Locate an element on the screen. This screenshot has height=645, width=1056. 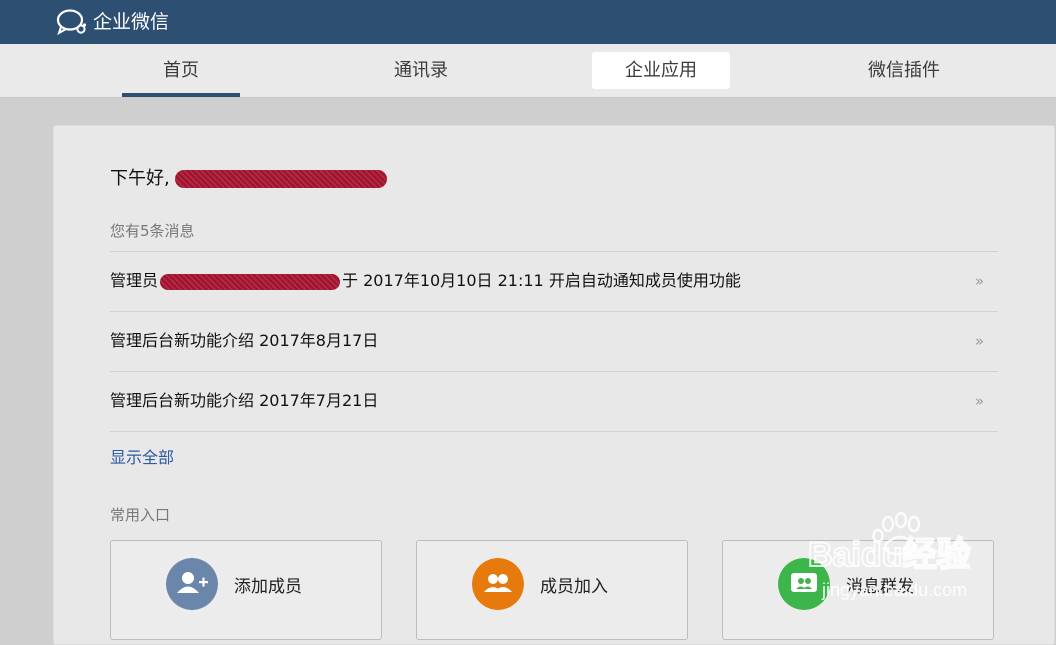
add-member-icon is located at coordinates (192, 584).